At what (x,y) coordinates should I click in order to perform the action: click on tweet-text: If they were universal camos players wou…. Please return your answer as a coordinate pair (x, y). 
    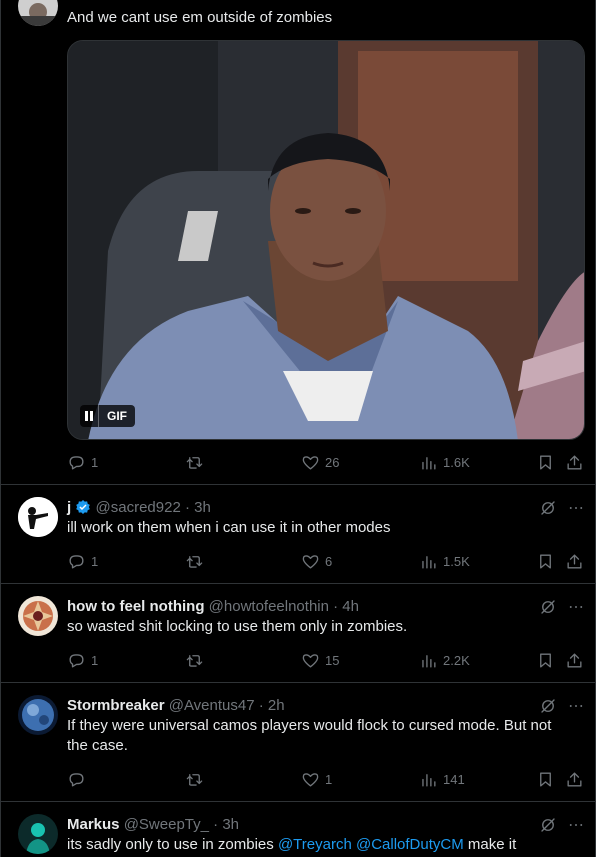
    Looking at the image, I should click on (309, 735).